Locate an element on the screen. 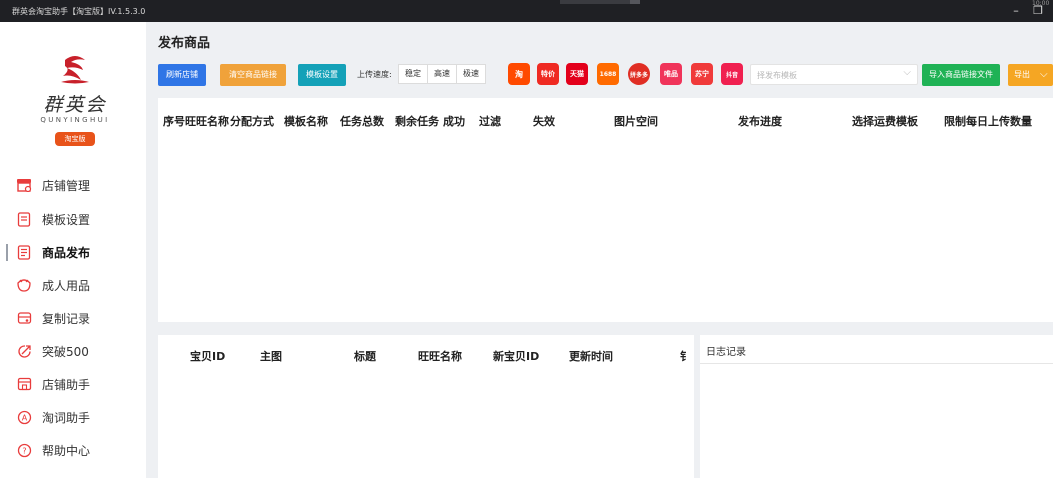 The image size is (1053, 478). sidebar-item-label: 店铺助手 is located at coordinates (66, 385).